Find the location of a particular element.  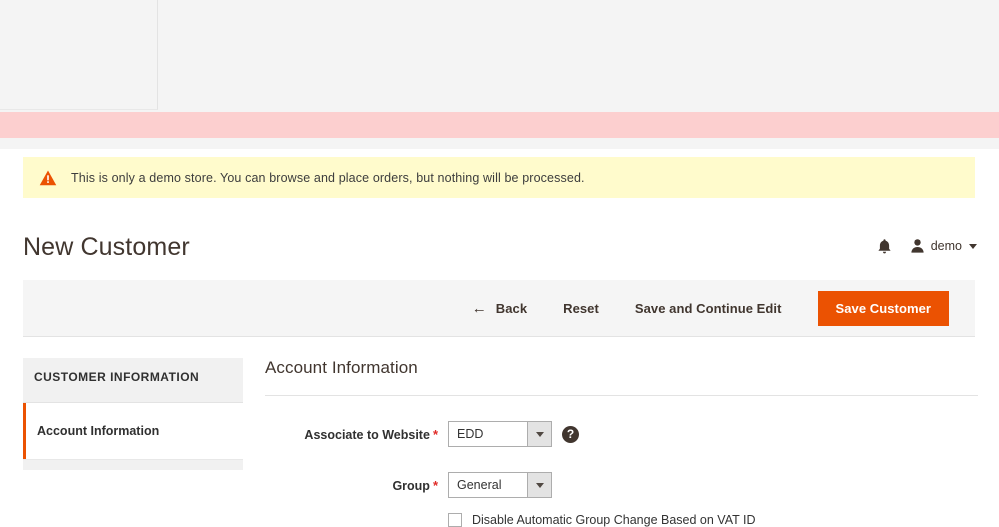

group-value: General is located at coordinates (479, 485).